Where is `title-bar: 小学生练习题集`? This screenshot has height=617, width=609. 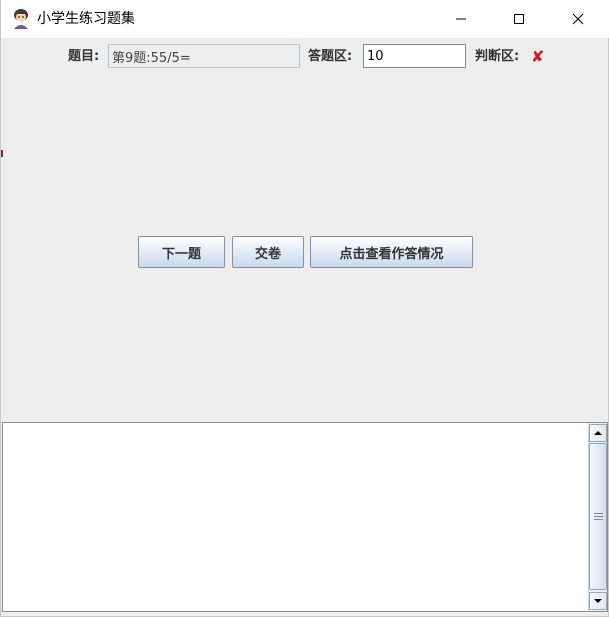
title-bar: 小学生练习题集 is located at coordinates (305, 19).